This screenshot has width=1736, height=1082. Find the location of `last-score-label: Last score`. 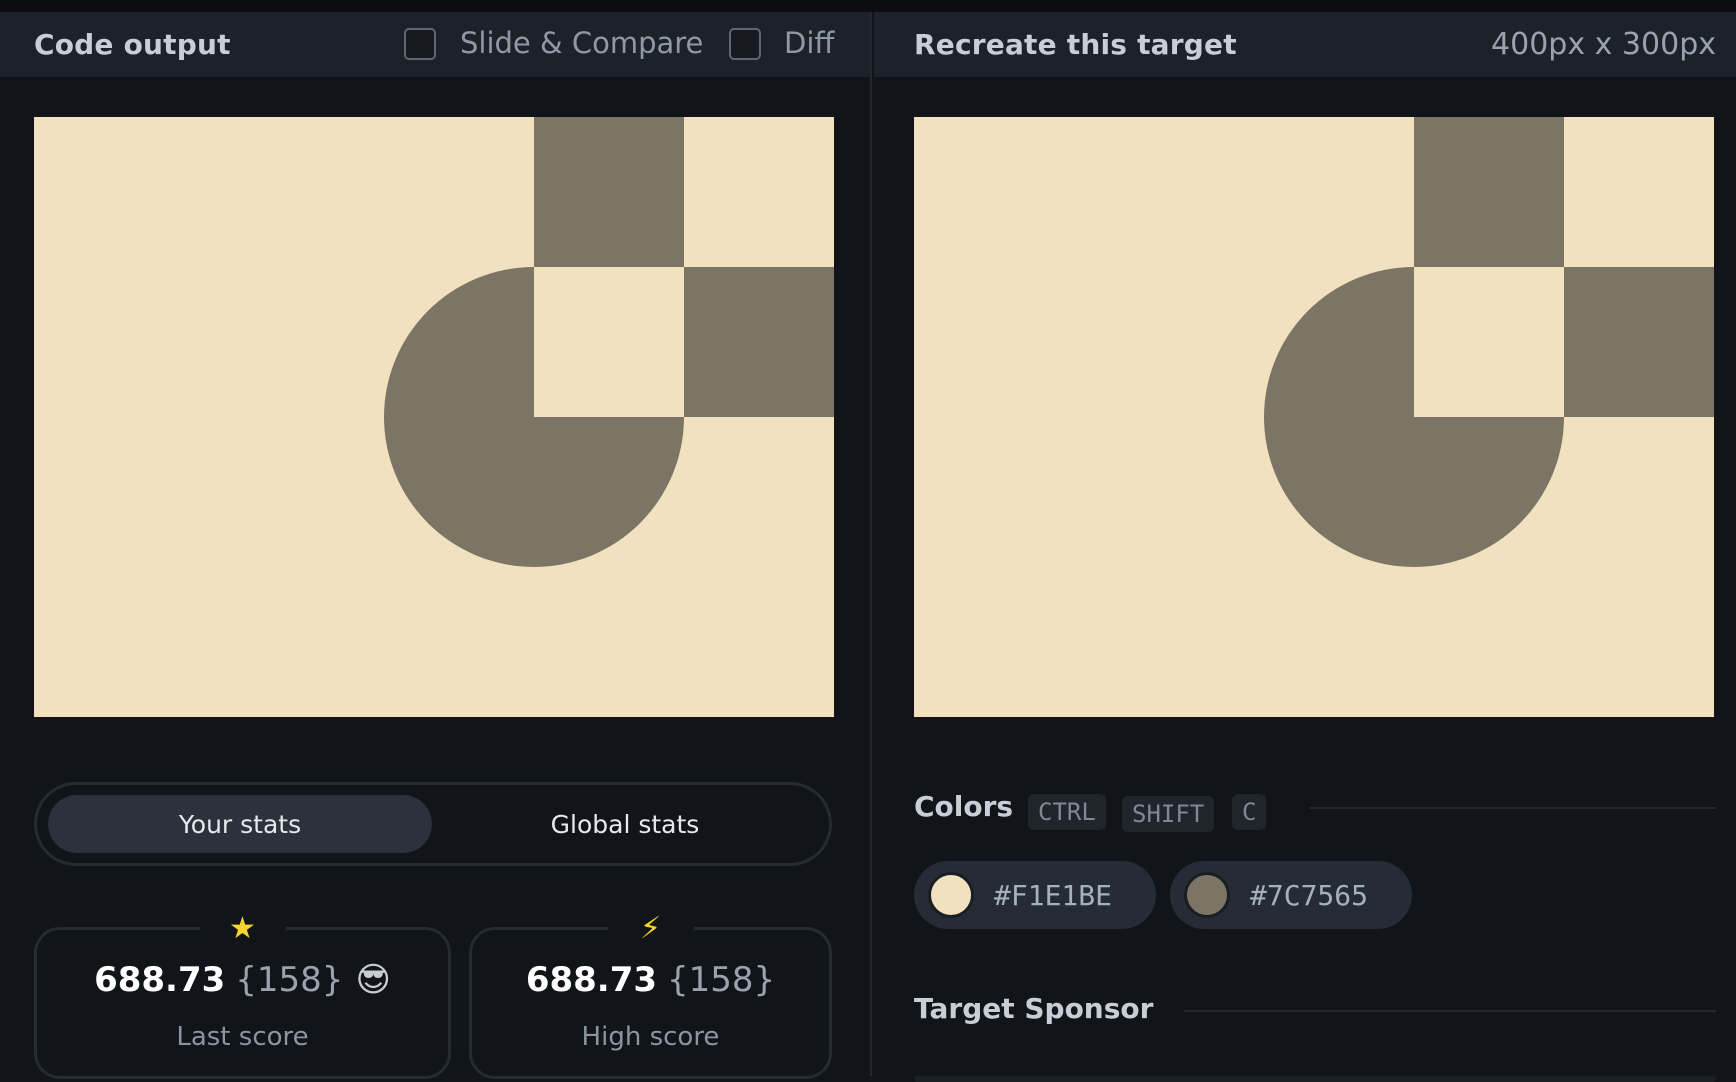

last-score-label: Last score is located at coordinates (242, 1037).